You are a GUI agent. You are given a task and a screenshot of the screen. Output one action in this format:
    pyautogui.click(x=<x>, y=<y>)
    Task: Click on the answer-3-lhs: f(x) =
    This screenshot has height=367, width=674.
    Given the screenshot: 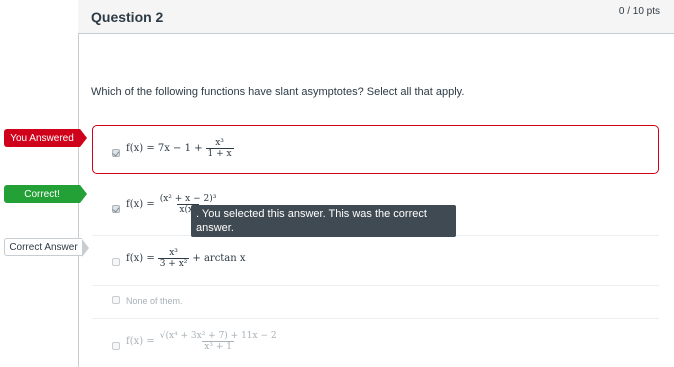 What is the action you would take?
    pyautogui.click(x=140, y=258)
    